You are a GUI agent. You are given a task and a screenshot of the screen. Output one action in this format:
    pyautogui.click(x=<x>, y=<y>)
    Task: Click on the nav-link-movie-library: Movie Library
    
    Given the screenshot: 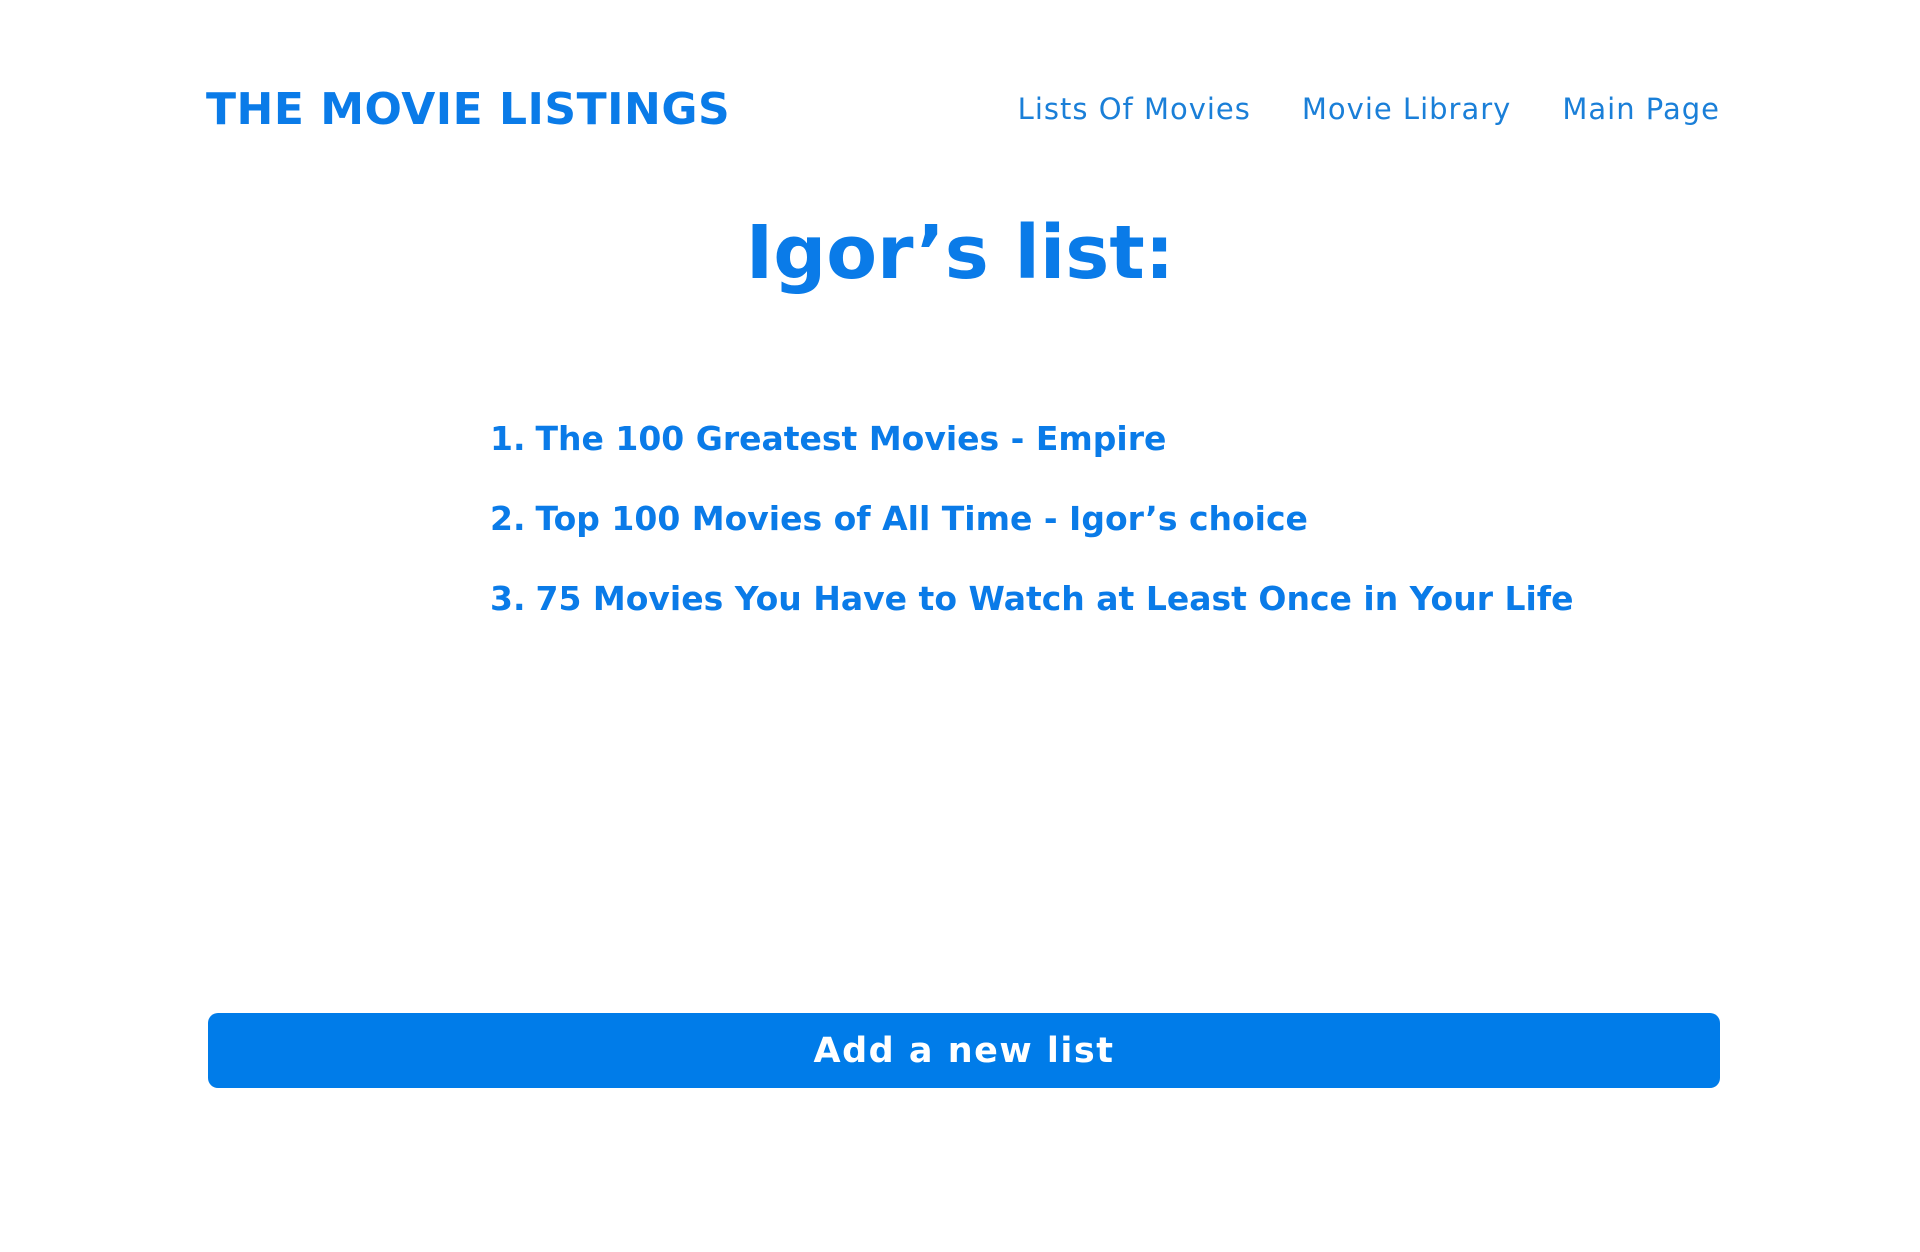 What is the action you would take?
    pyautogui.click(x=1406, y=109)
    